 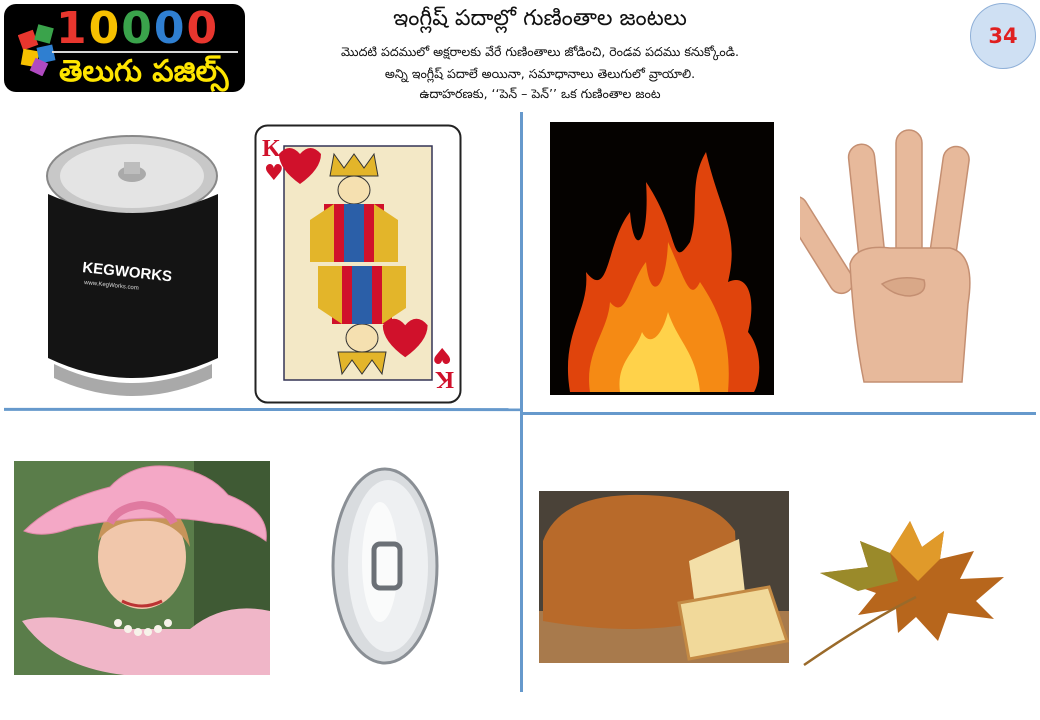 I want to click on horizontal-divider-right, so click(x=779, y=413).